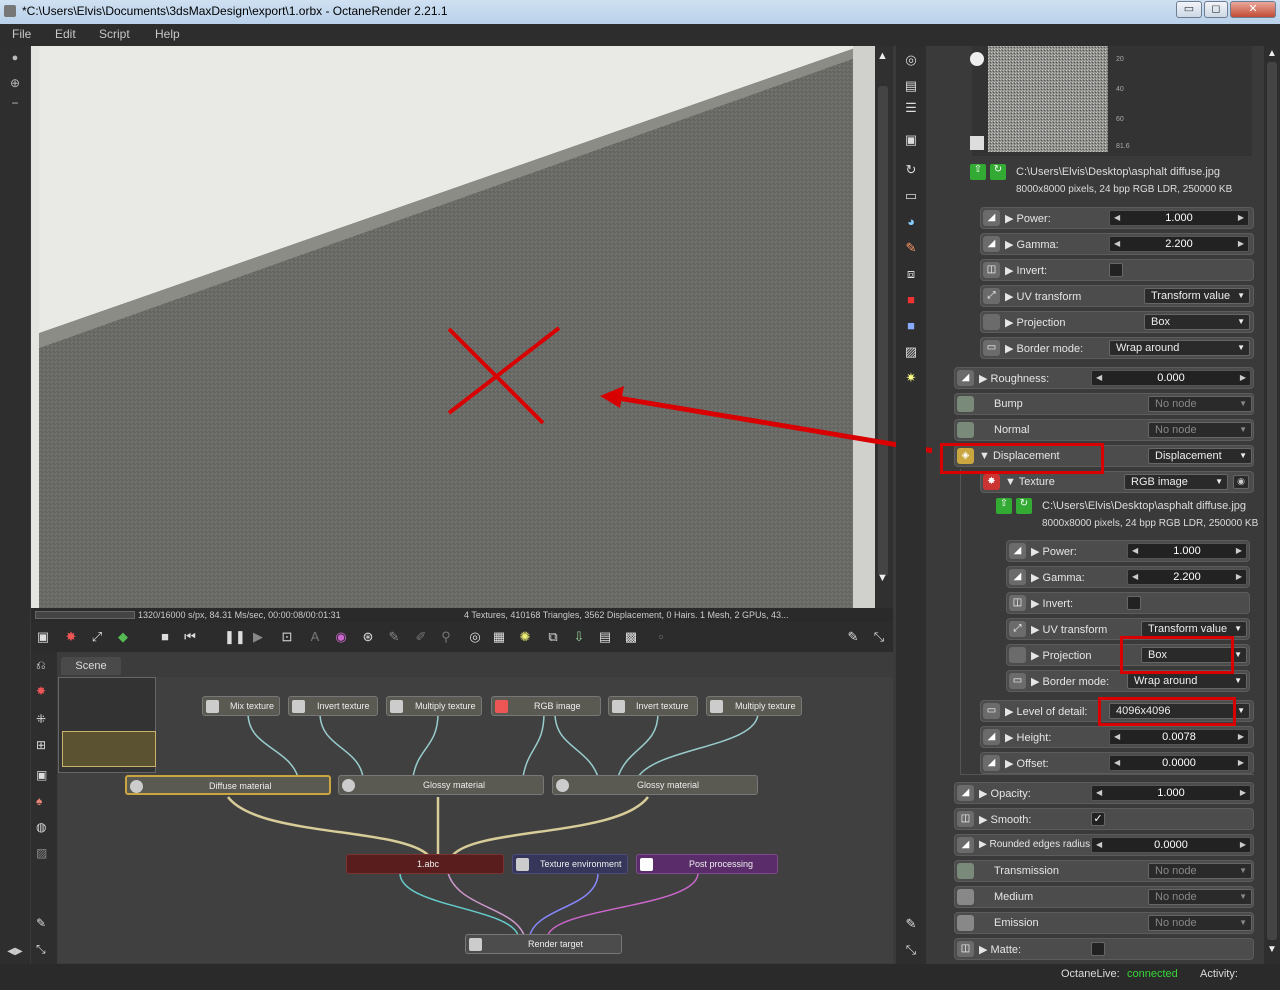 This screenshot has width=1280, height=990. What do you see at coordinates (228, 785) in the screenshot?
I see `node-diffuse-material: Diffuse material` at bounding box center [228, 785].